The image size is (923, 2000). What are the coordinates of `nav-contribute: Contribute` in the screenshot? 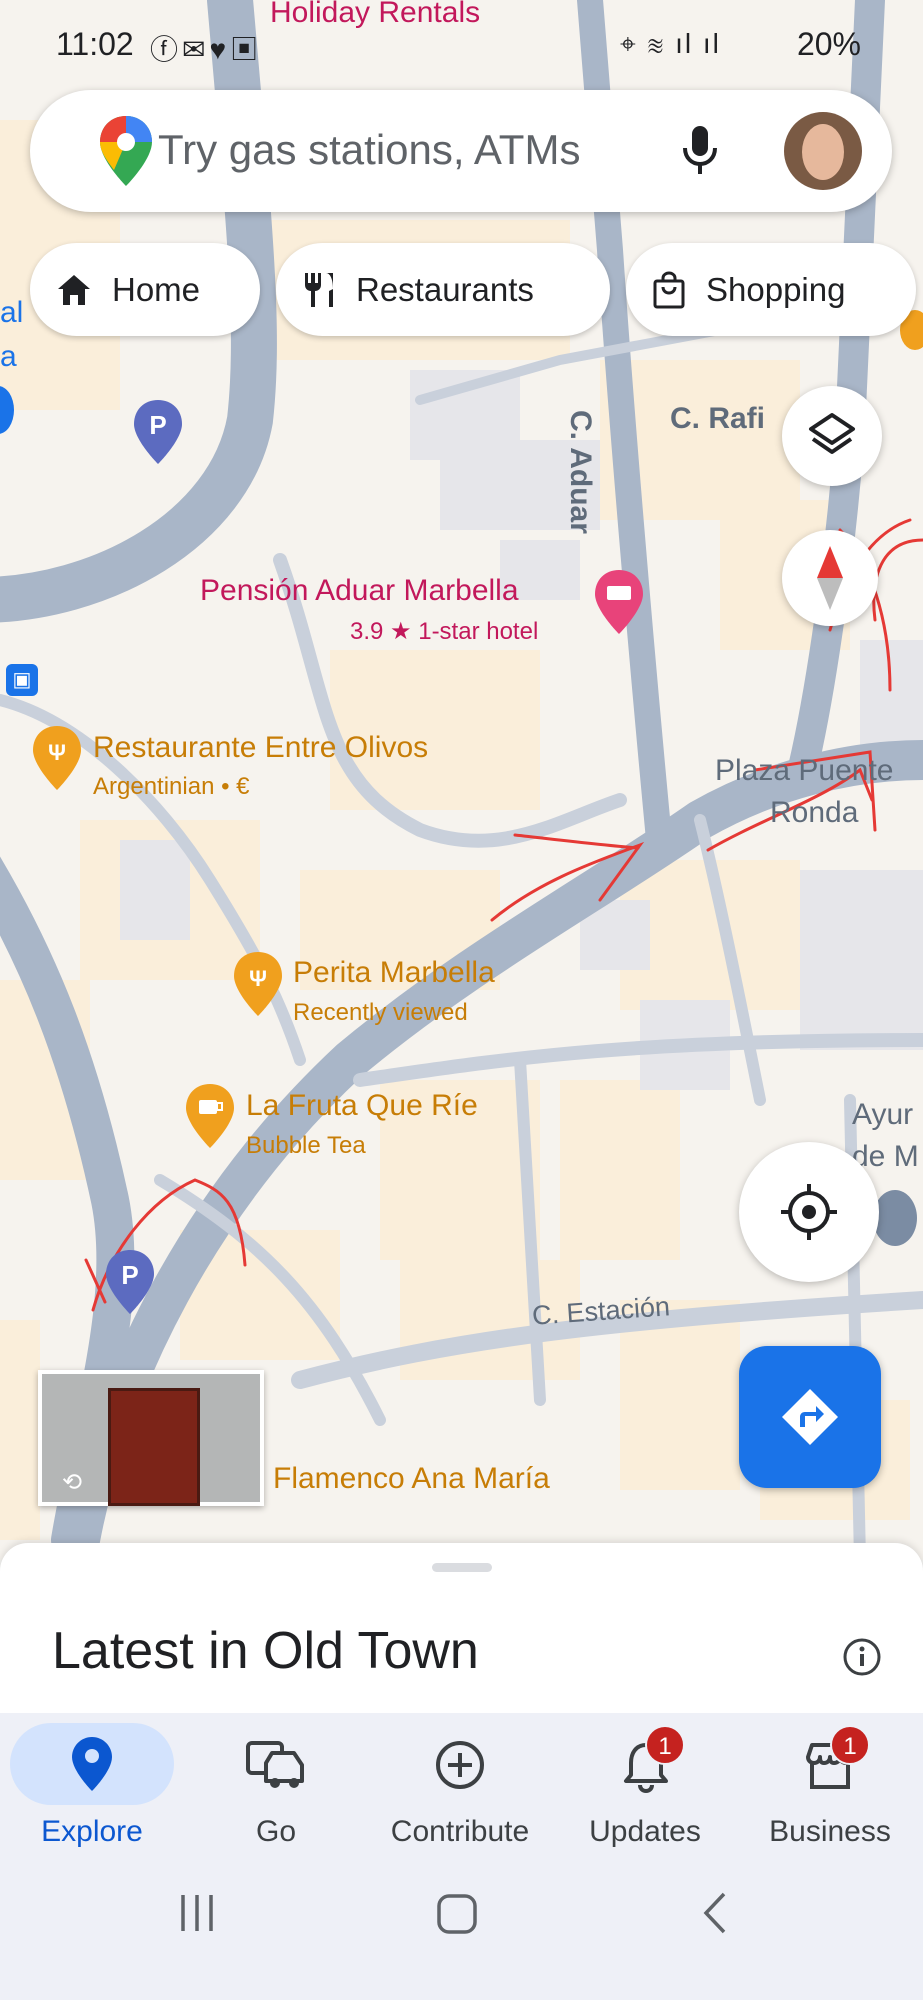 It's located at (460, 1783).